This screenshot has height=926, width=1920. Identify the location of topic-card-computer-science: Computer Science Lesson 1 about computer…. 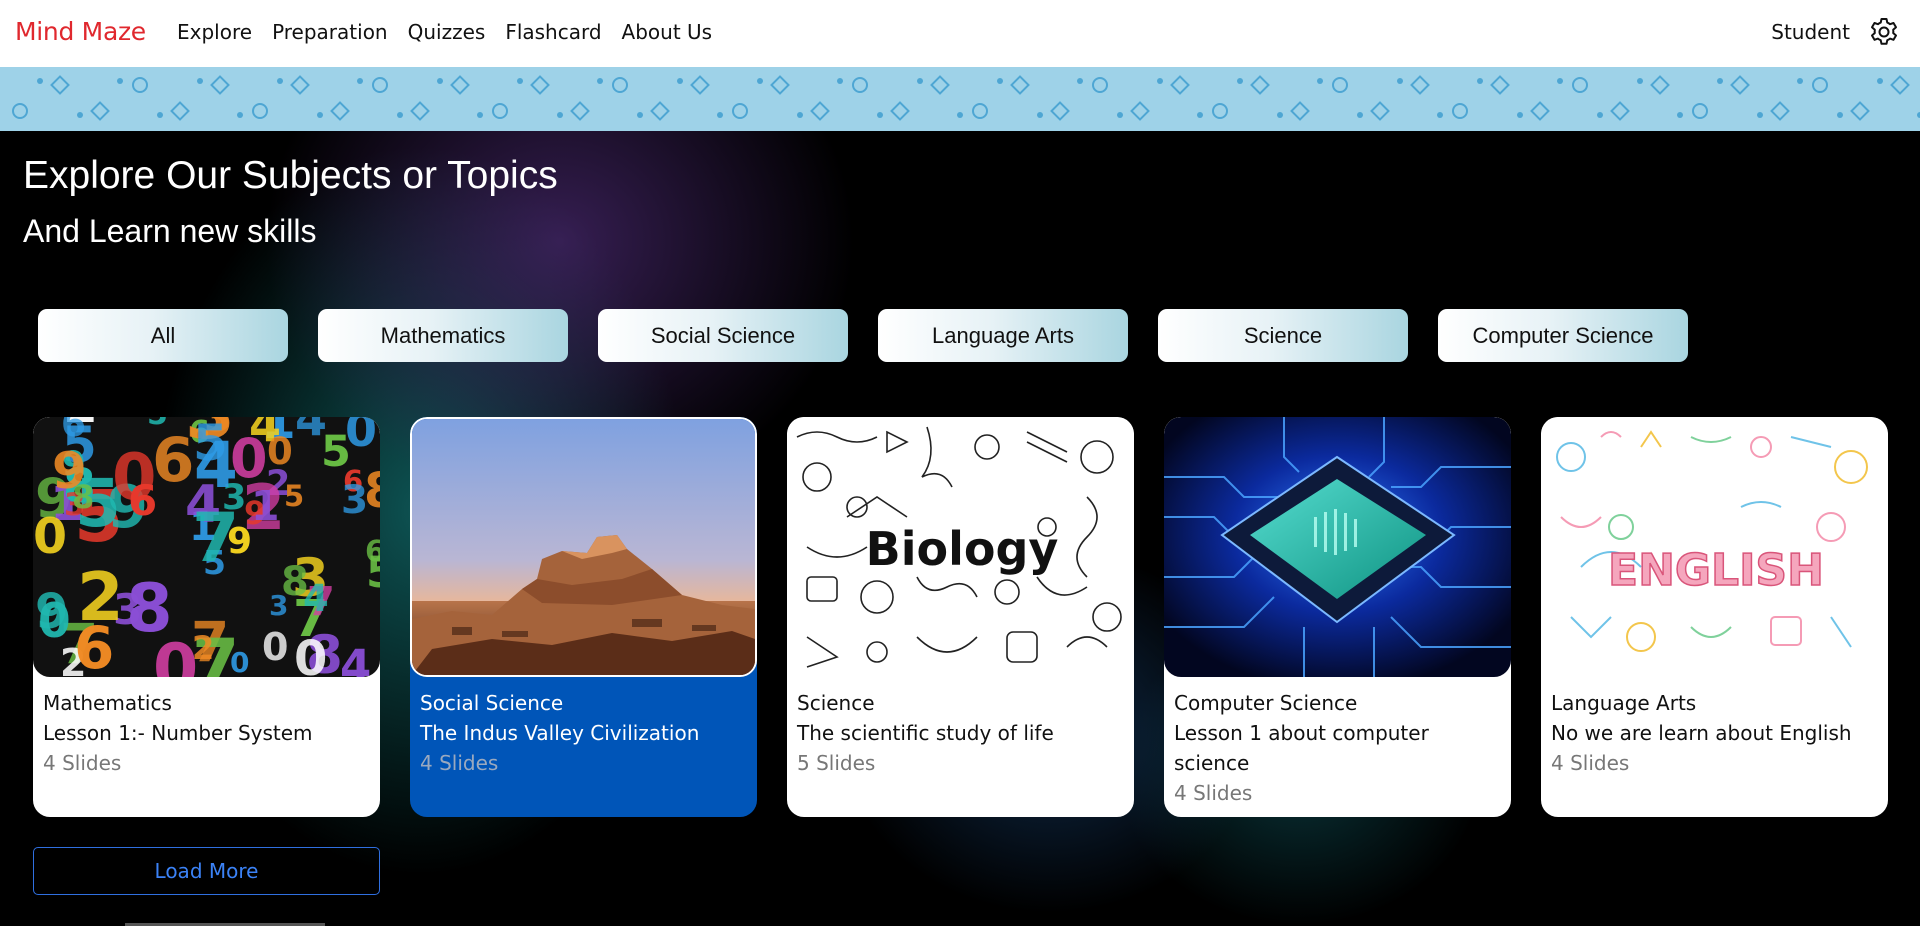
(1337, 617).